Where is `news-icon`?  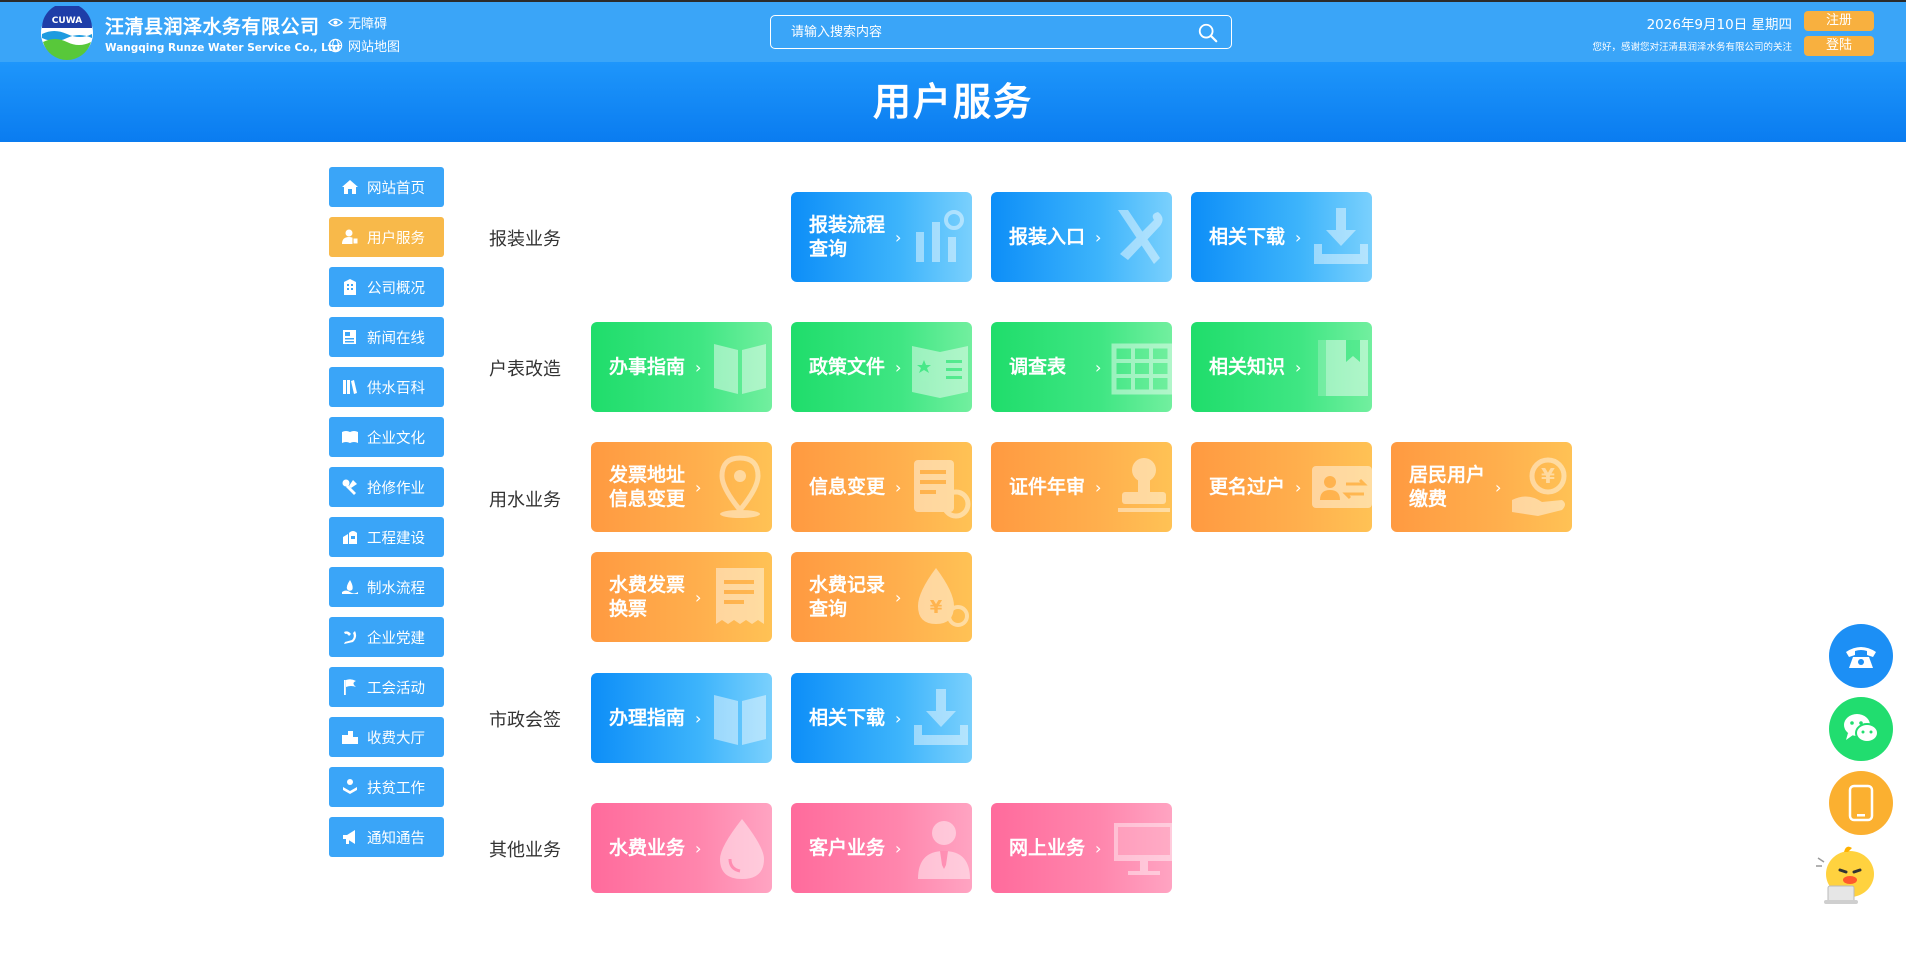
news-icon is located at coordinates (349, 337).